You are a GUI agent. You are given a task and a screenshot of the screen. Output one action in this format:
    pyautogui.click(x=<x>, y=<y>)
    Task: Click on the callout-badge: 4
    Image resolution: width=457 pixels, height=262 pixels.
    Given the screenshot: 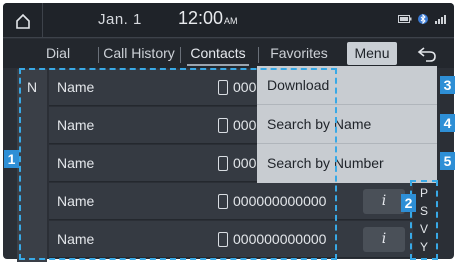 What is the action you would take?
    pyautogui.click(x=447, y=123)
    